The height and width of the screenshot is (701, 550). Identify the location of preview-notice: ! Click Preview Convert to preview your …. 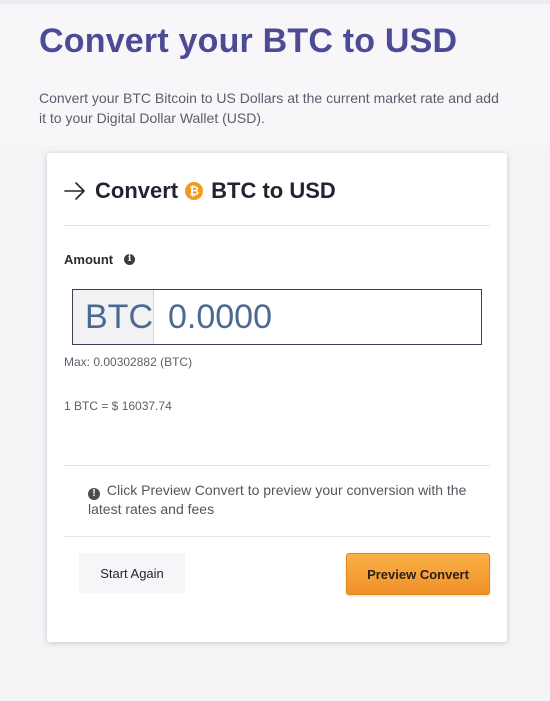
(283, 500).